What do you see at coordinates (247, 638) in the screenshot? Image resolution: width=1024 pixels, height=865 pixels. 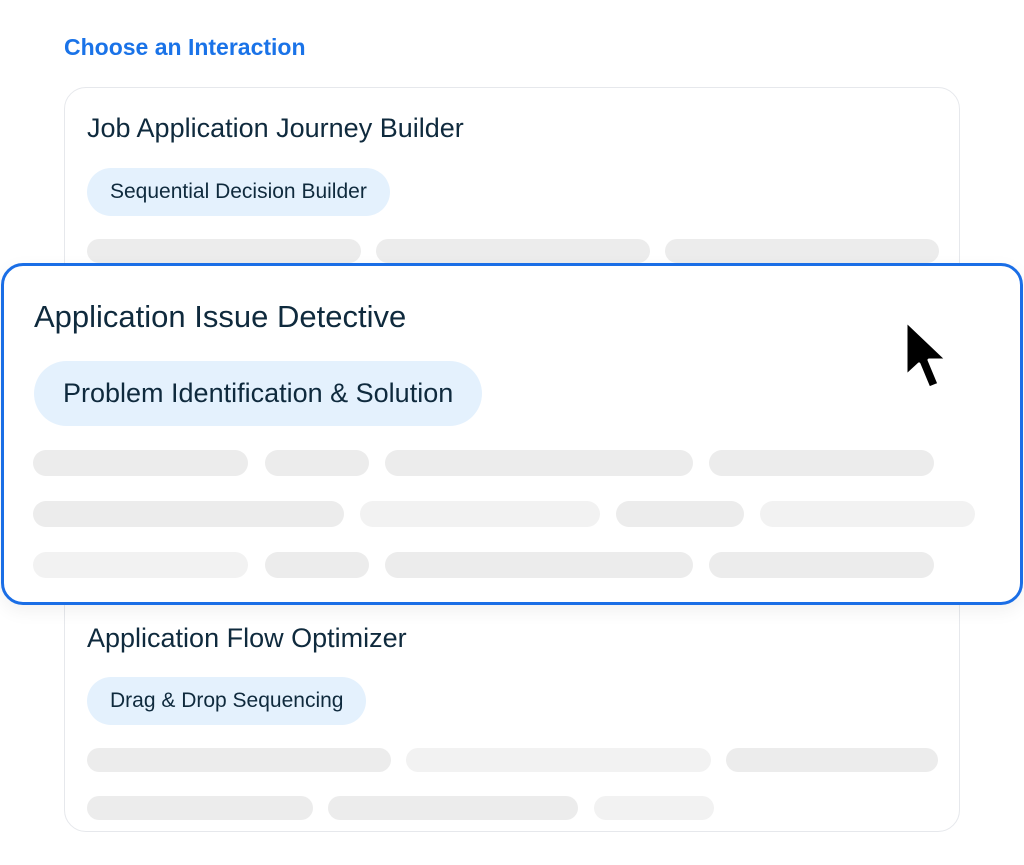 I see `card-title: Application Flow Optimizer` at bounding box center [247, 638].